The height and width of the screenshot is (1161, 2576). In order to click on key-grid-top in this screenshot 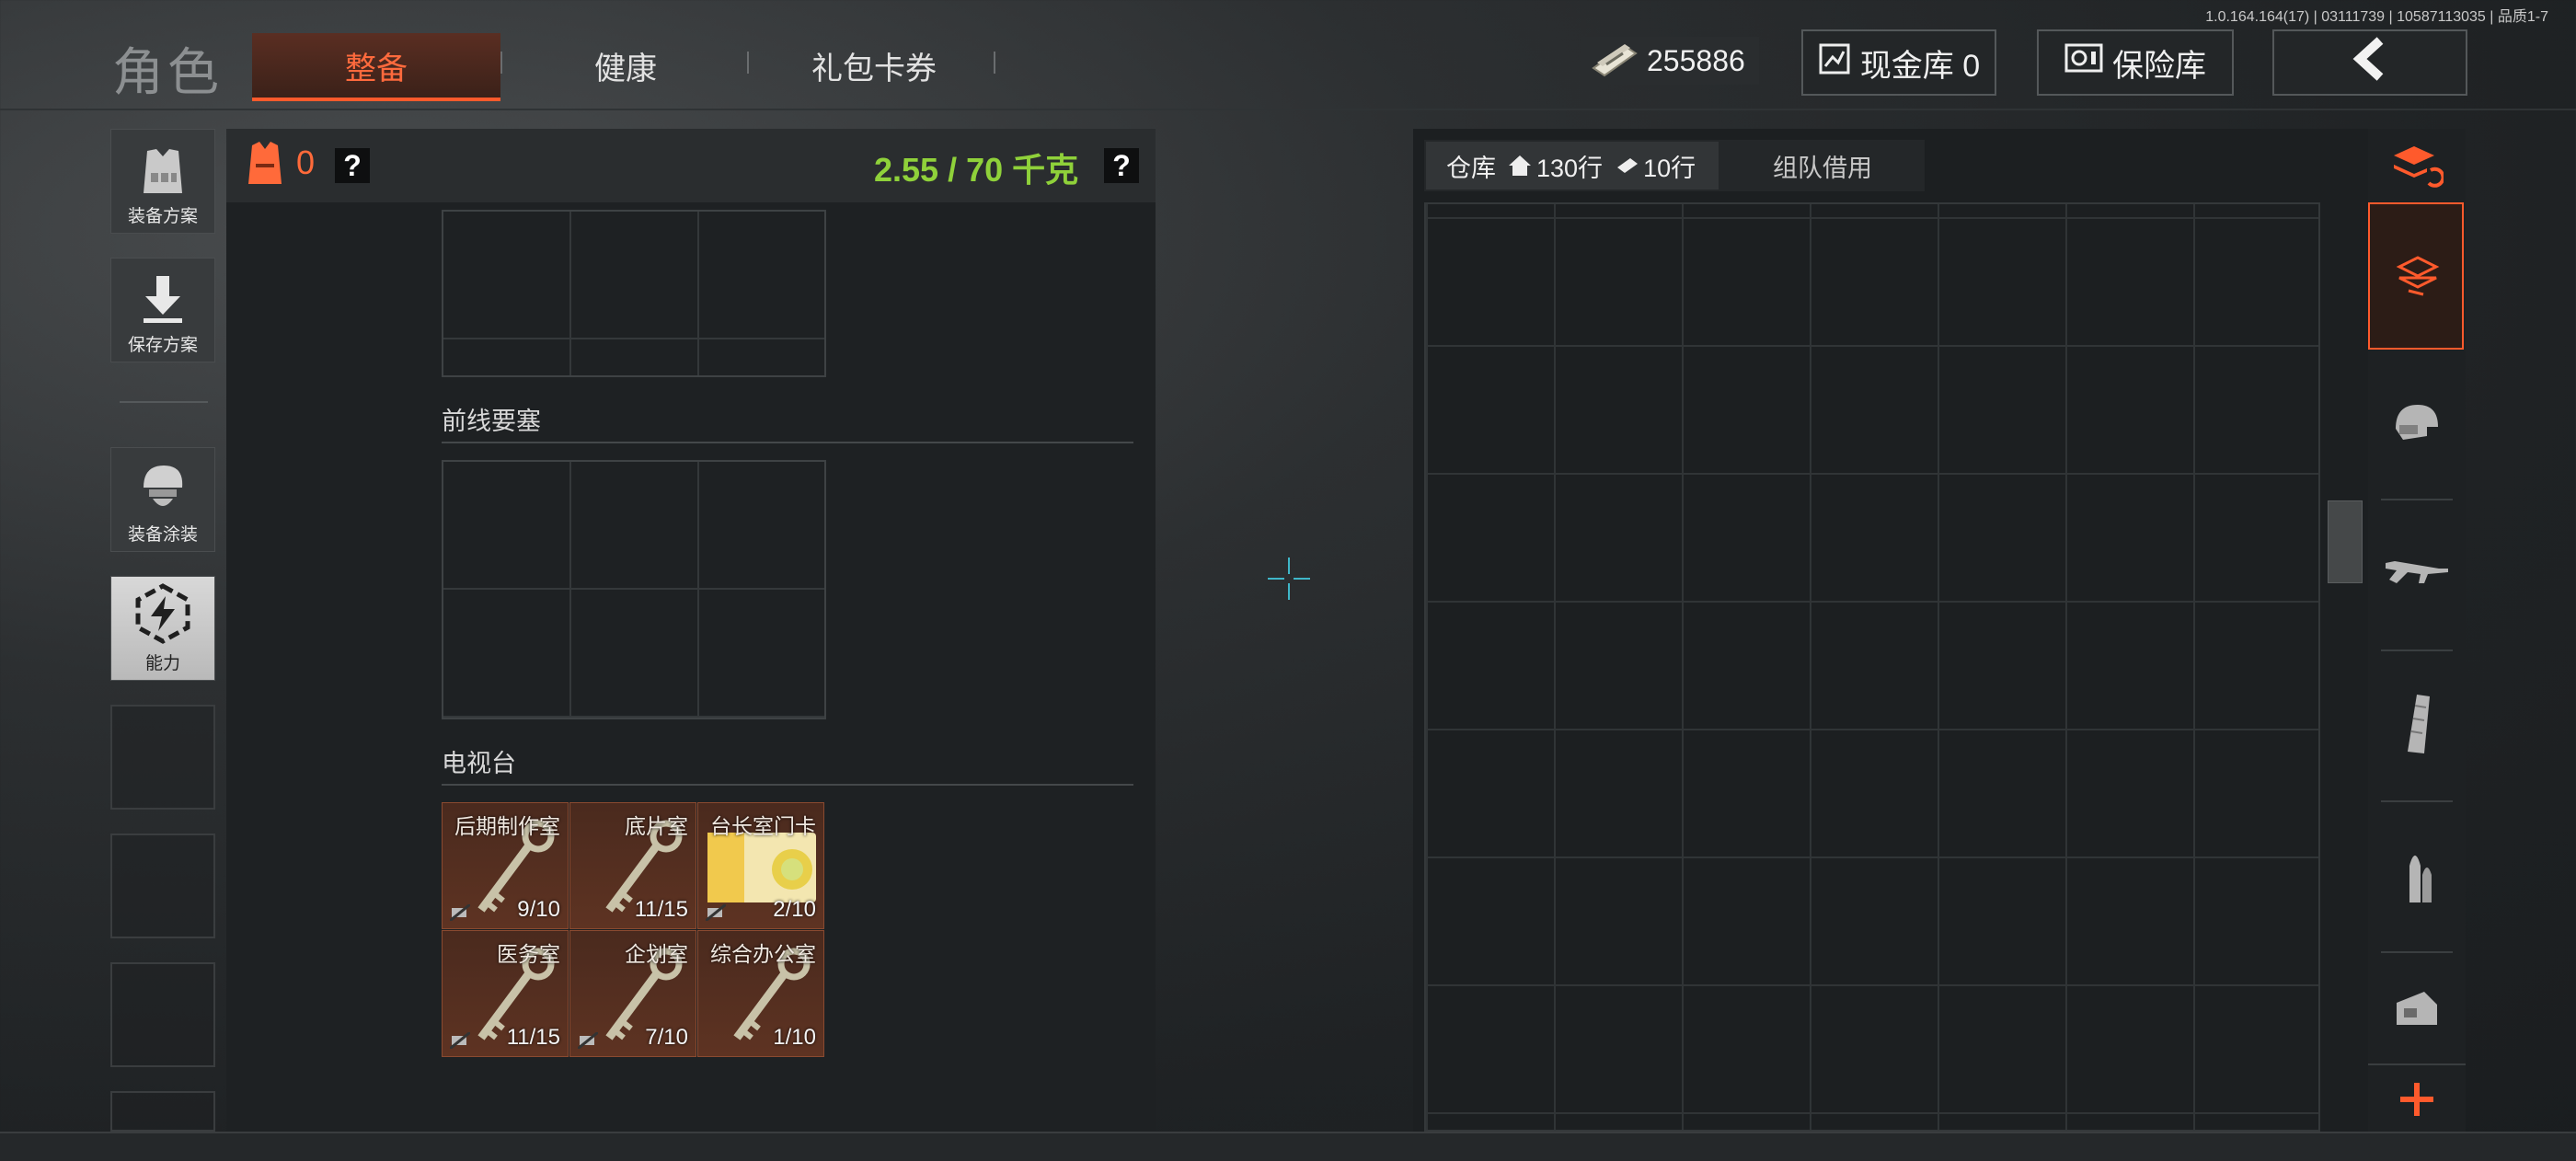, I will do `click(634, 293)`.